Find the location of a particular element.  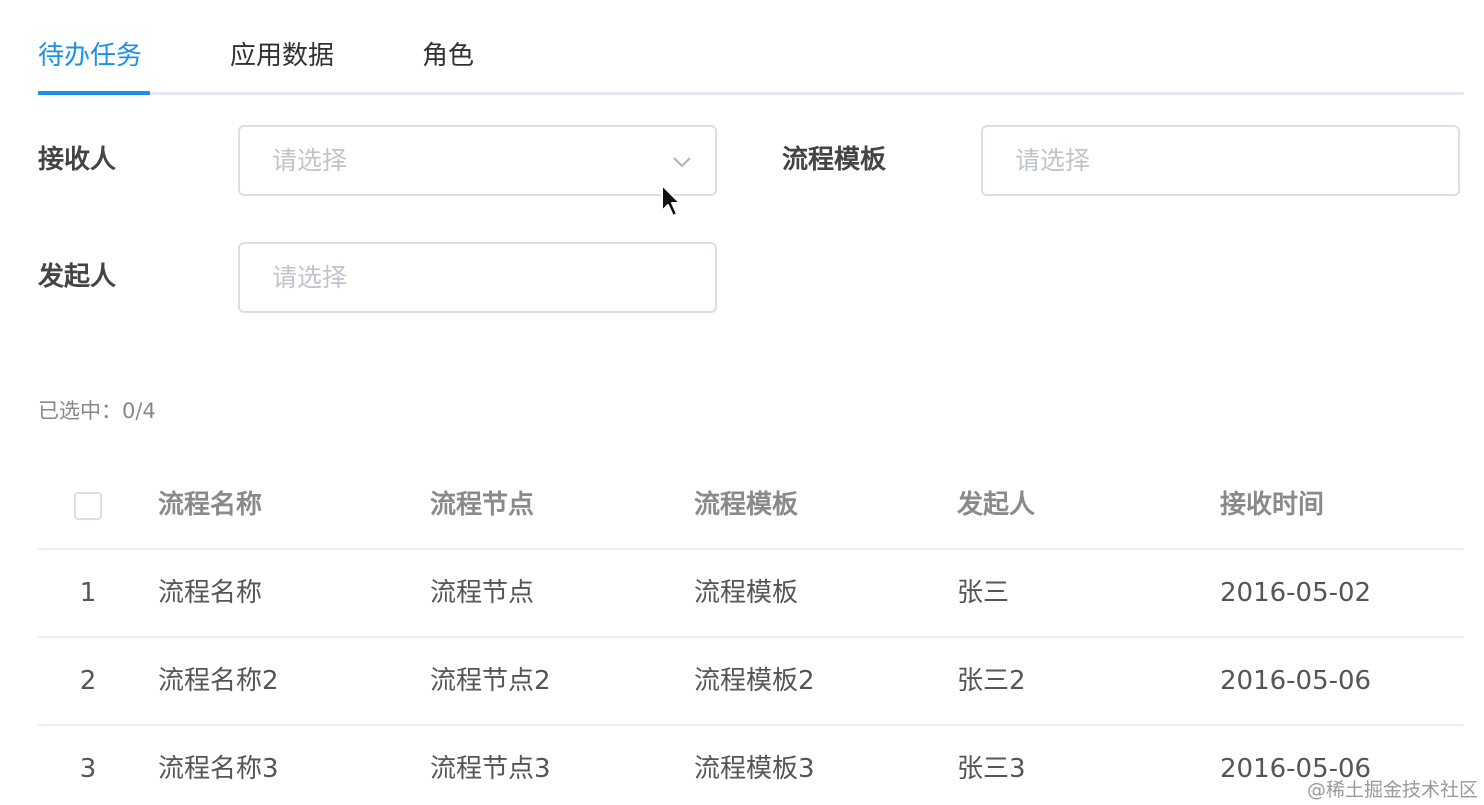

table-row: 2 流程名称2 流程节点2 流程模板2 张三2 2016-05-06 is located at coordinates (751, 682).